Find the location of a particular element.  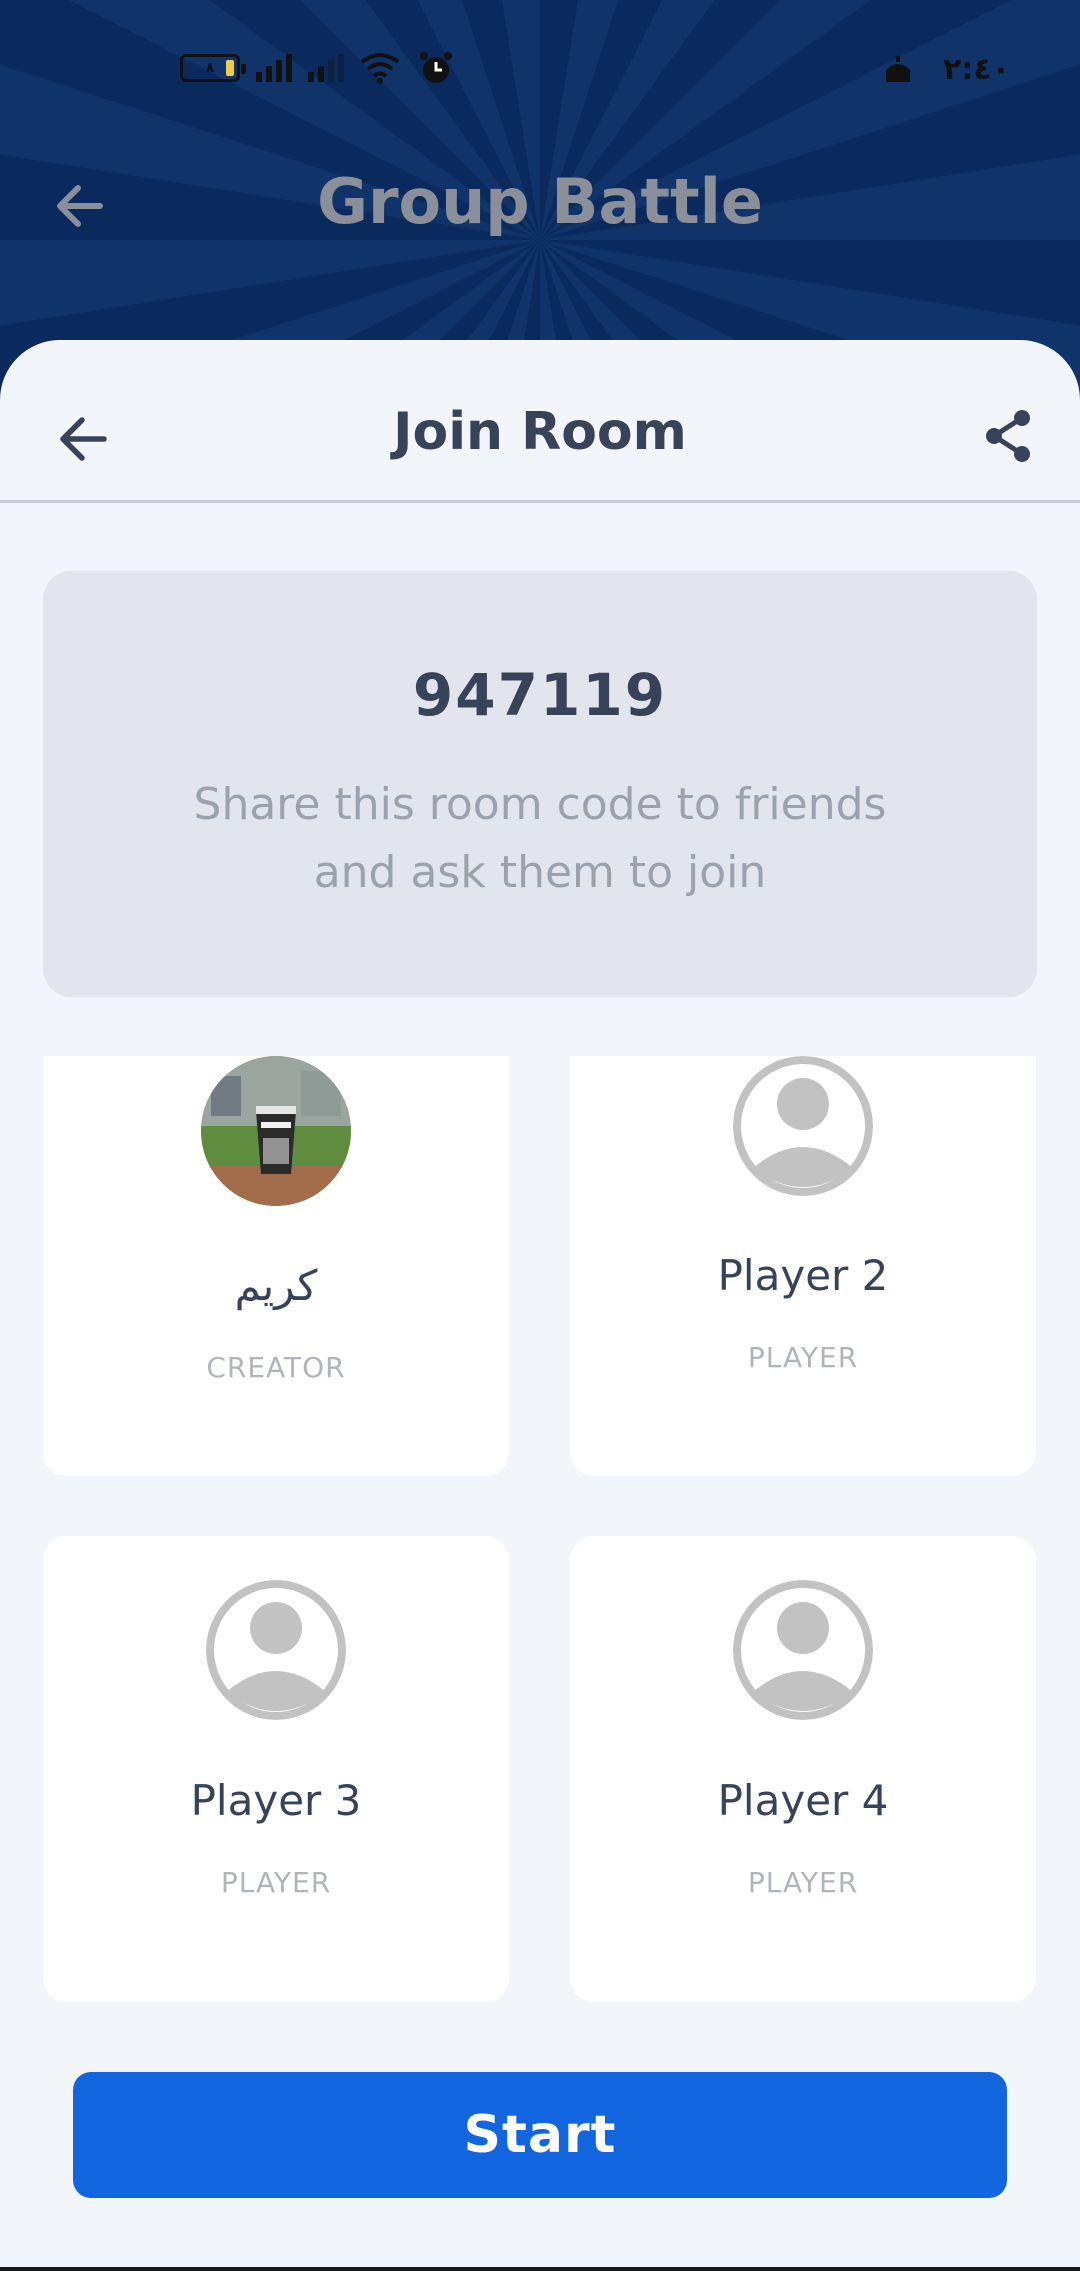

sheet-header: Join Room is located at coordinates (540, 421).